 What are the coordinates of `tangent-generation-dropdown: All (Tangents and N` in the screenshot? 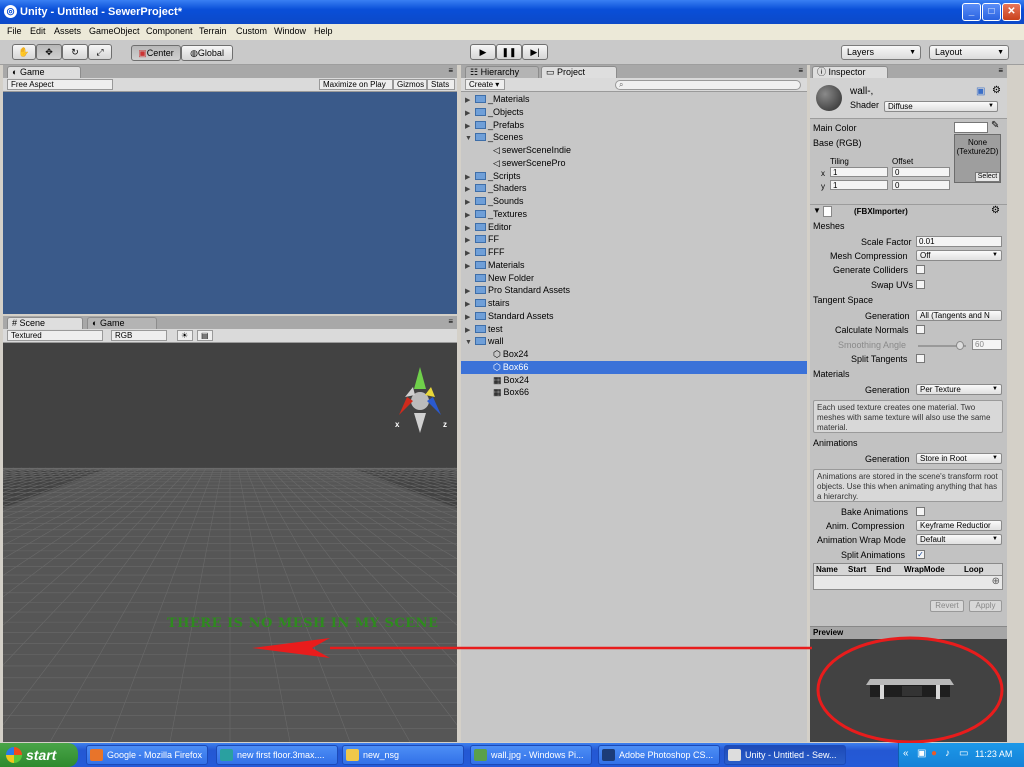 It's located at (959, 315).